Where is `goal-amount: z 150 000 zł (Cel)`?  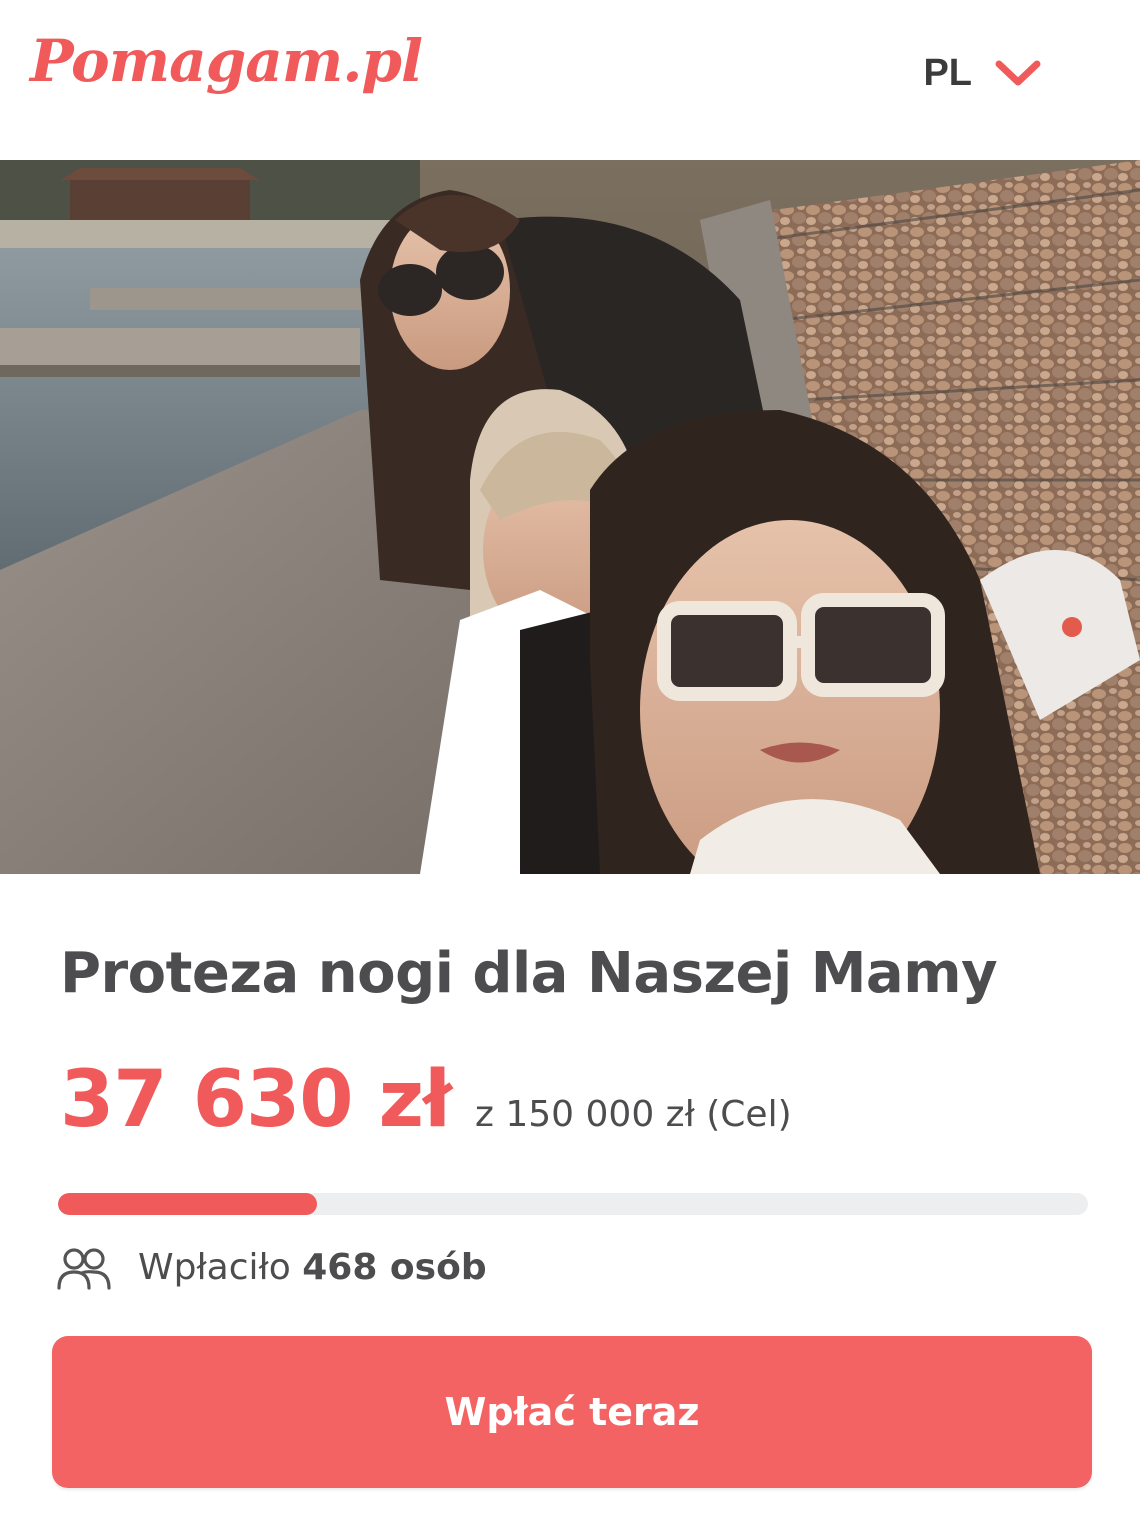 goal-amount: z 150 000 zł (Cel) is located at coordinates (633, 1114).